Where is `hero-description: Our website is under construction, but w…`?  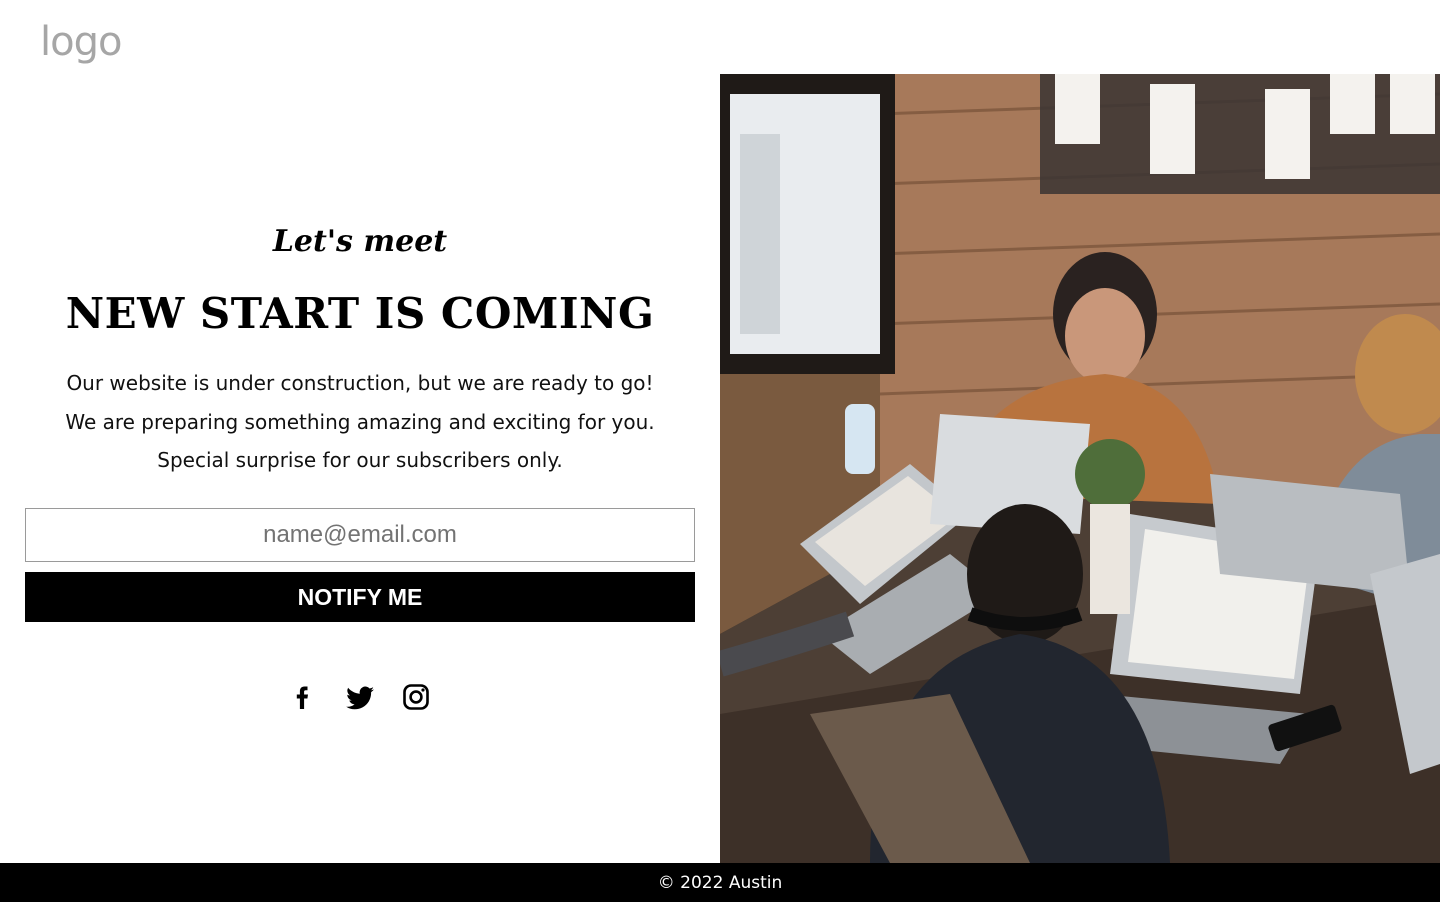 hero-description: Our website is under construction, but w… is located at coordinates (360, 422).